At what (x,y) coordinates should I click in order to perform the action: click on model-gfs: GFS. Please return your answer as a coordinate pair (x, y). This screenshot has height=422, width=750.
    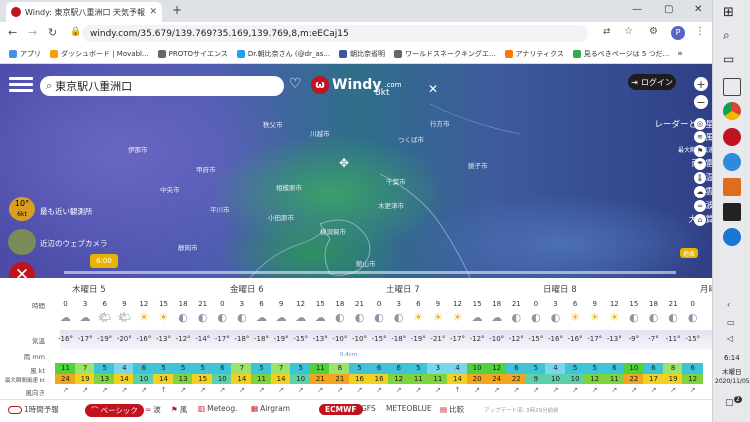
    Looking at the image, I should click on (368, 408).